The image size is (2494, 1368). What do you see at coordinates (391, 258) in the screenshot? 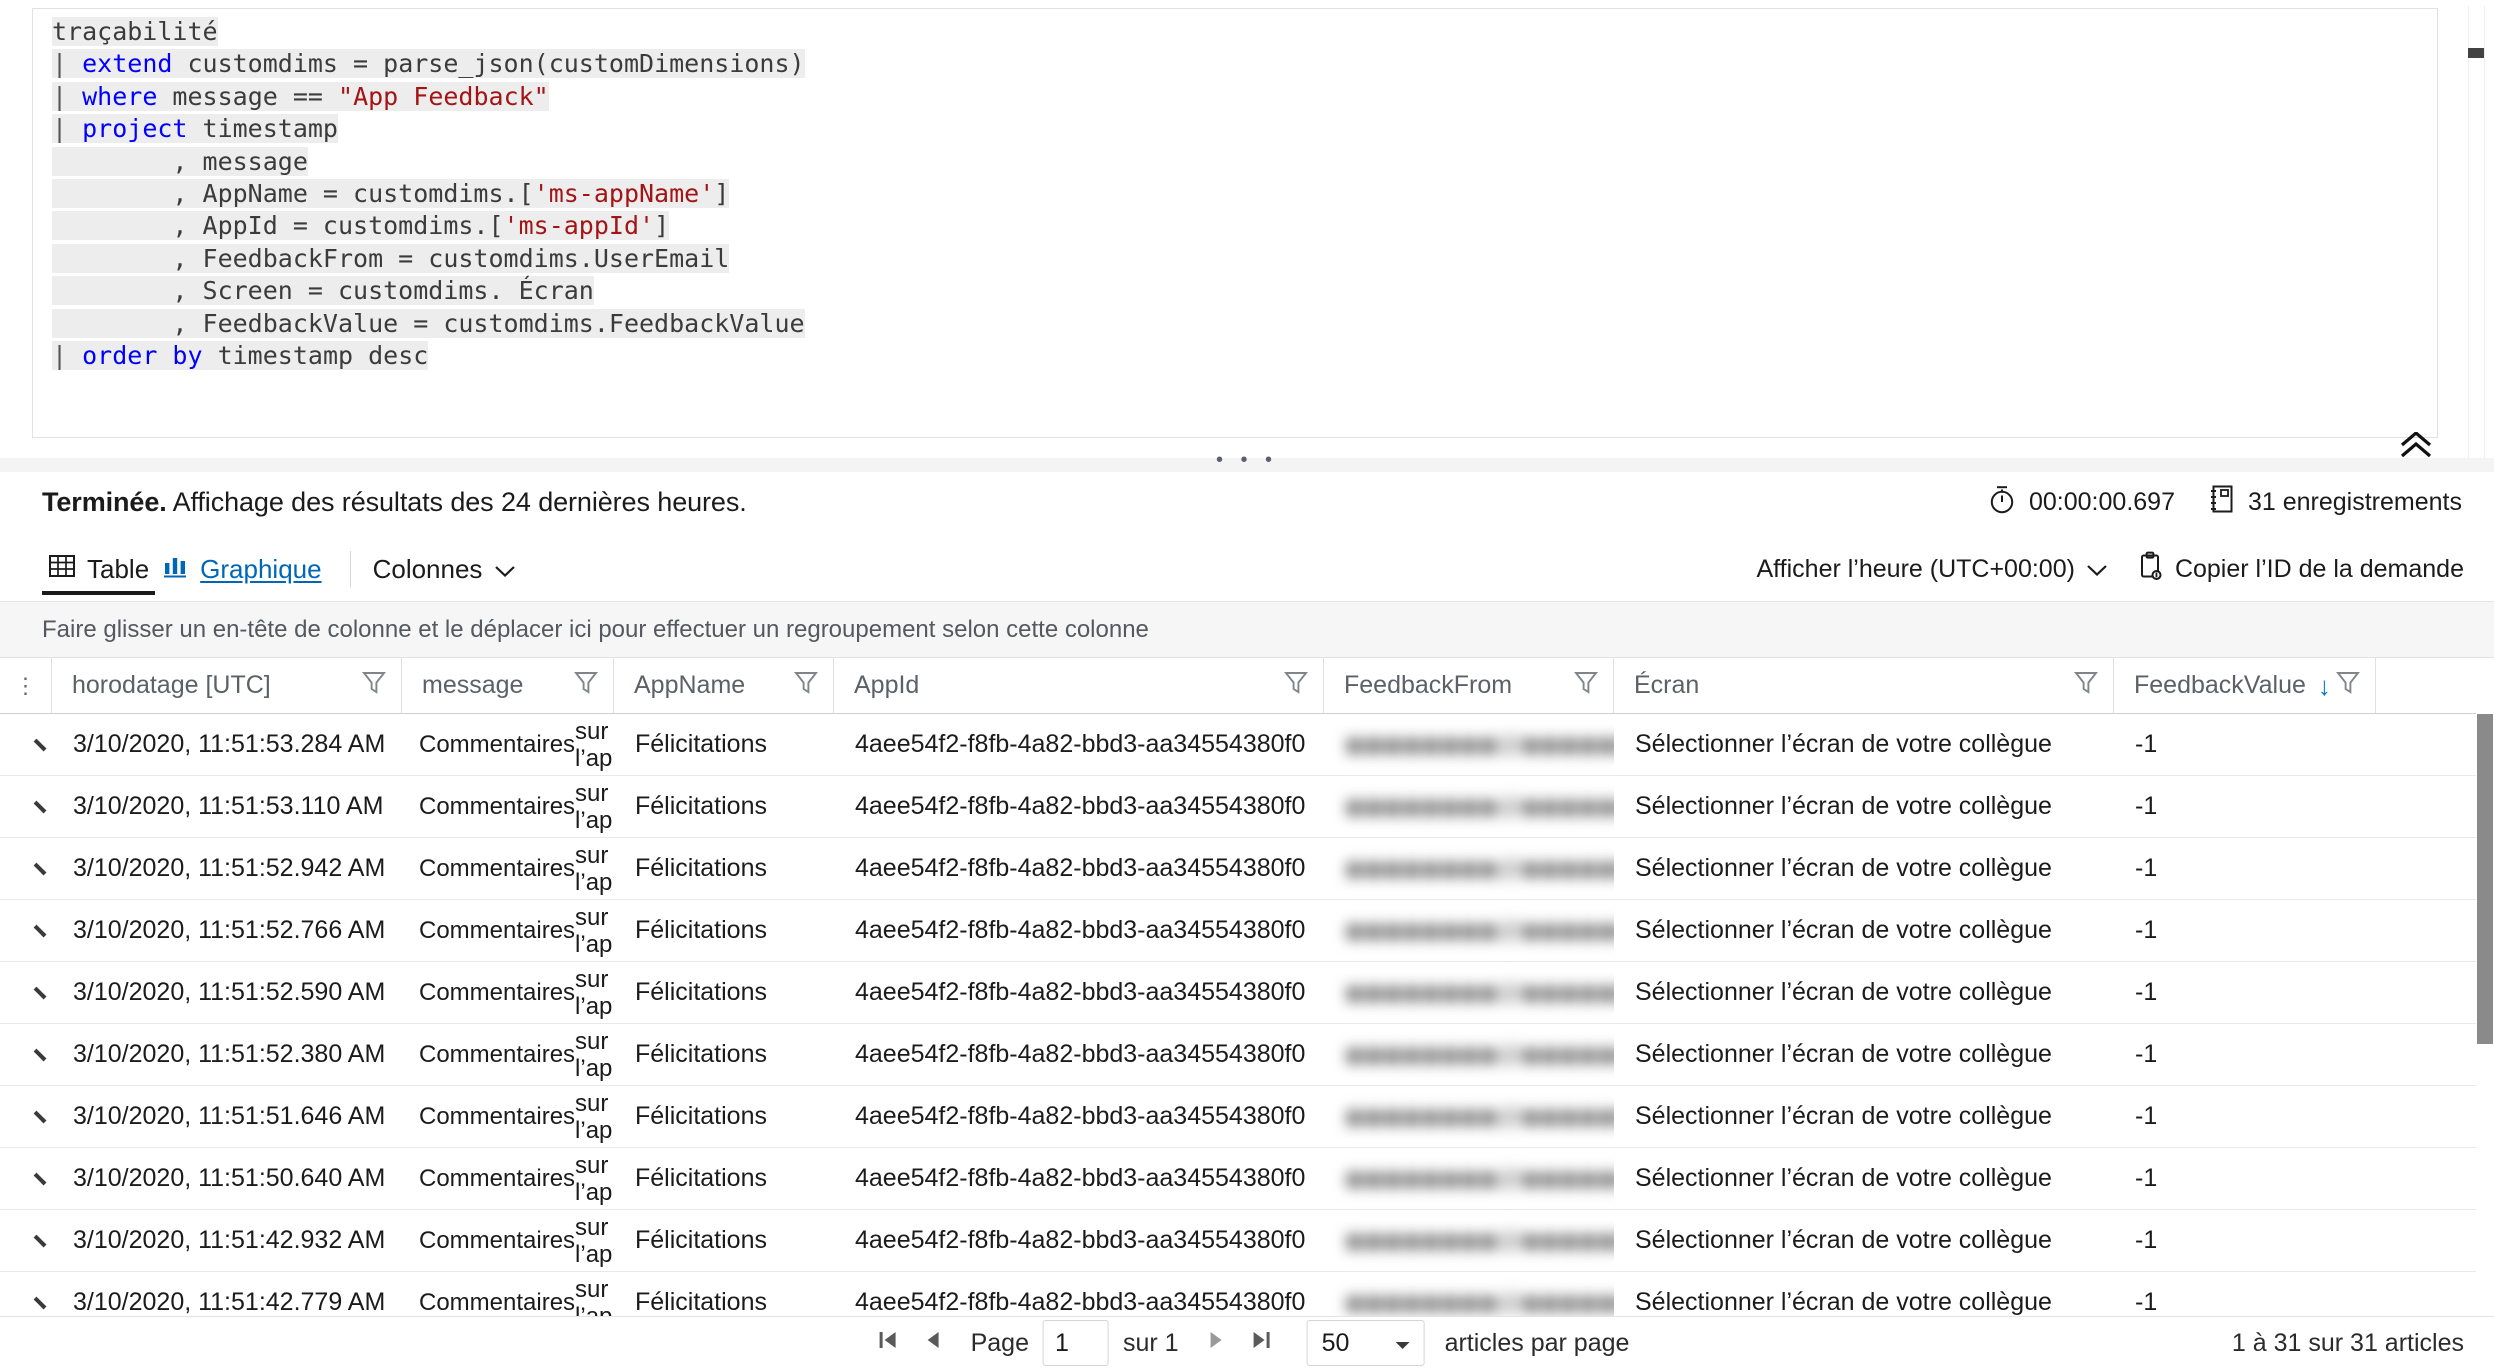
I see `query-token: , FeedbackFrom = customdims.UserEmail` at bounding box center [391, 258].